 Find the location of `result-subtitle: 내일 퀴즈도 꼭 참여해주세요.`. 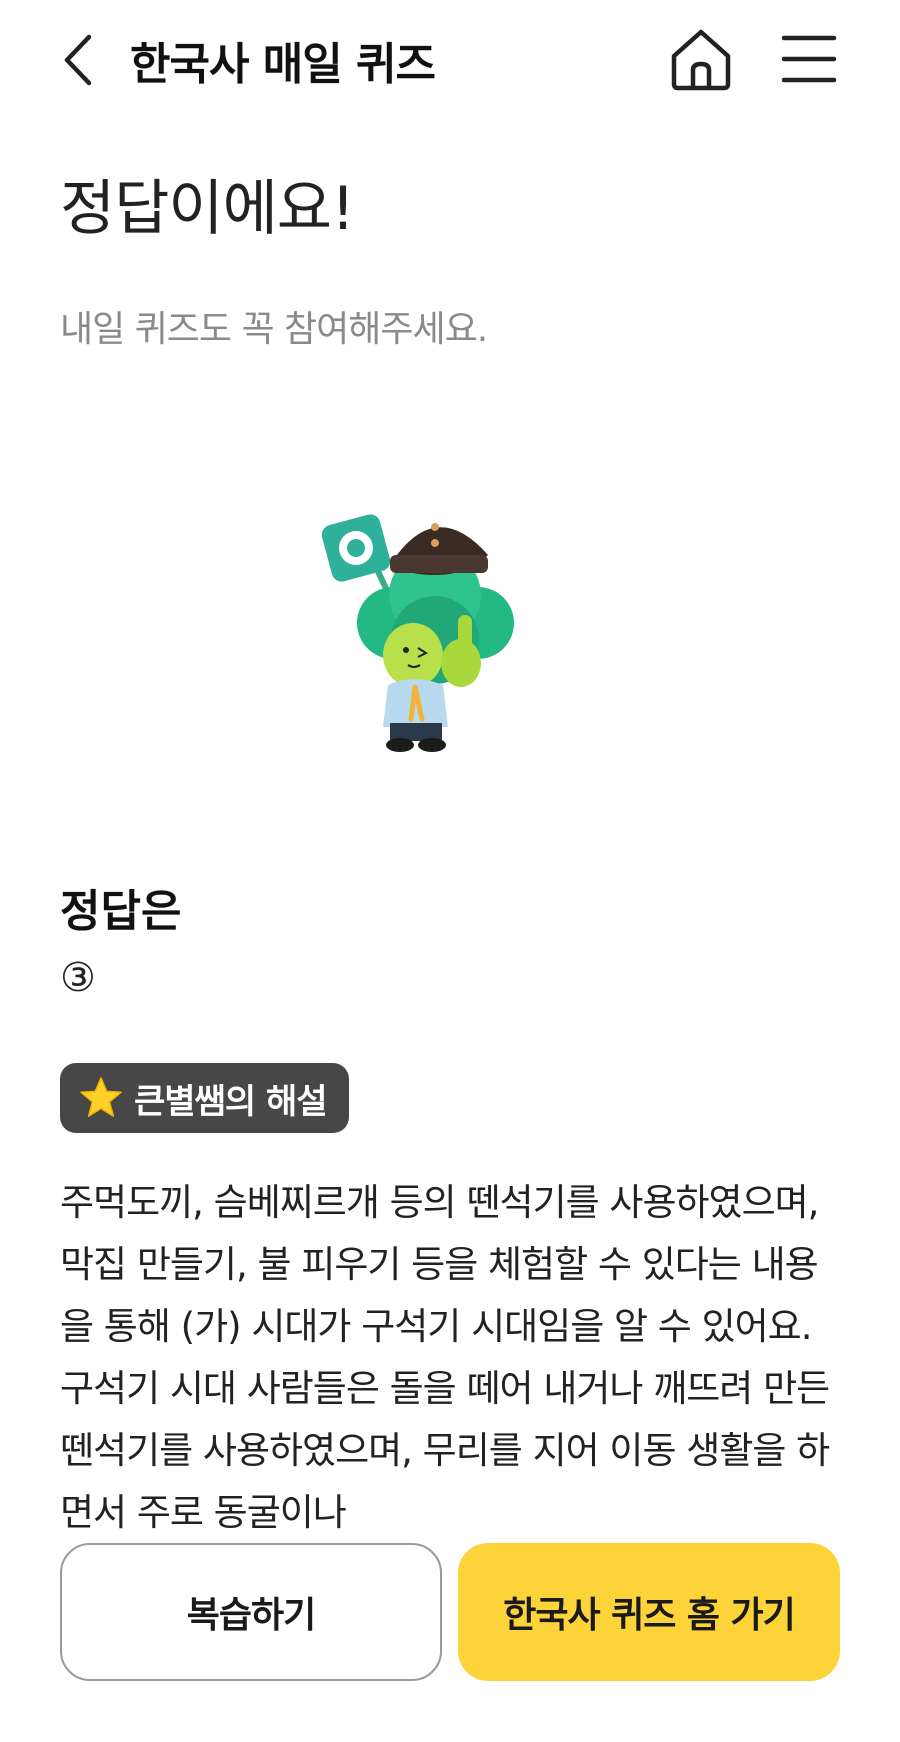

result-subtitle: 내일 퀴즈도 꼭 참여해주세요. is located at coordinates (274, 329).